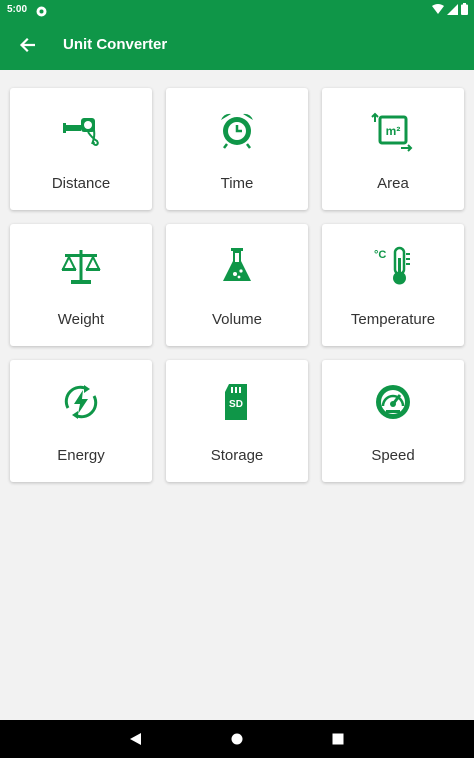 The height and width of the screenshot is (758, 474). Describe the element at coordinates (464, 9) in the screenshot. I see `battery-icon` at that location.